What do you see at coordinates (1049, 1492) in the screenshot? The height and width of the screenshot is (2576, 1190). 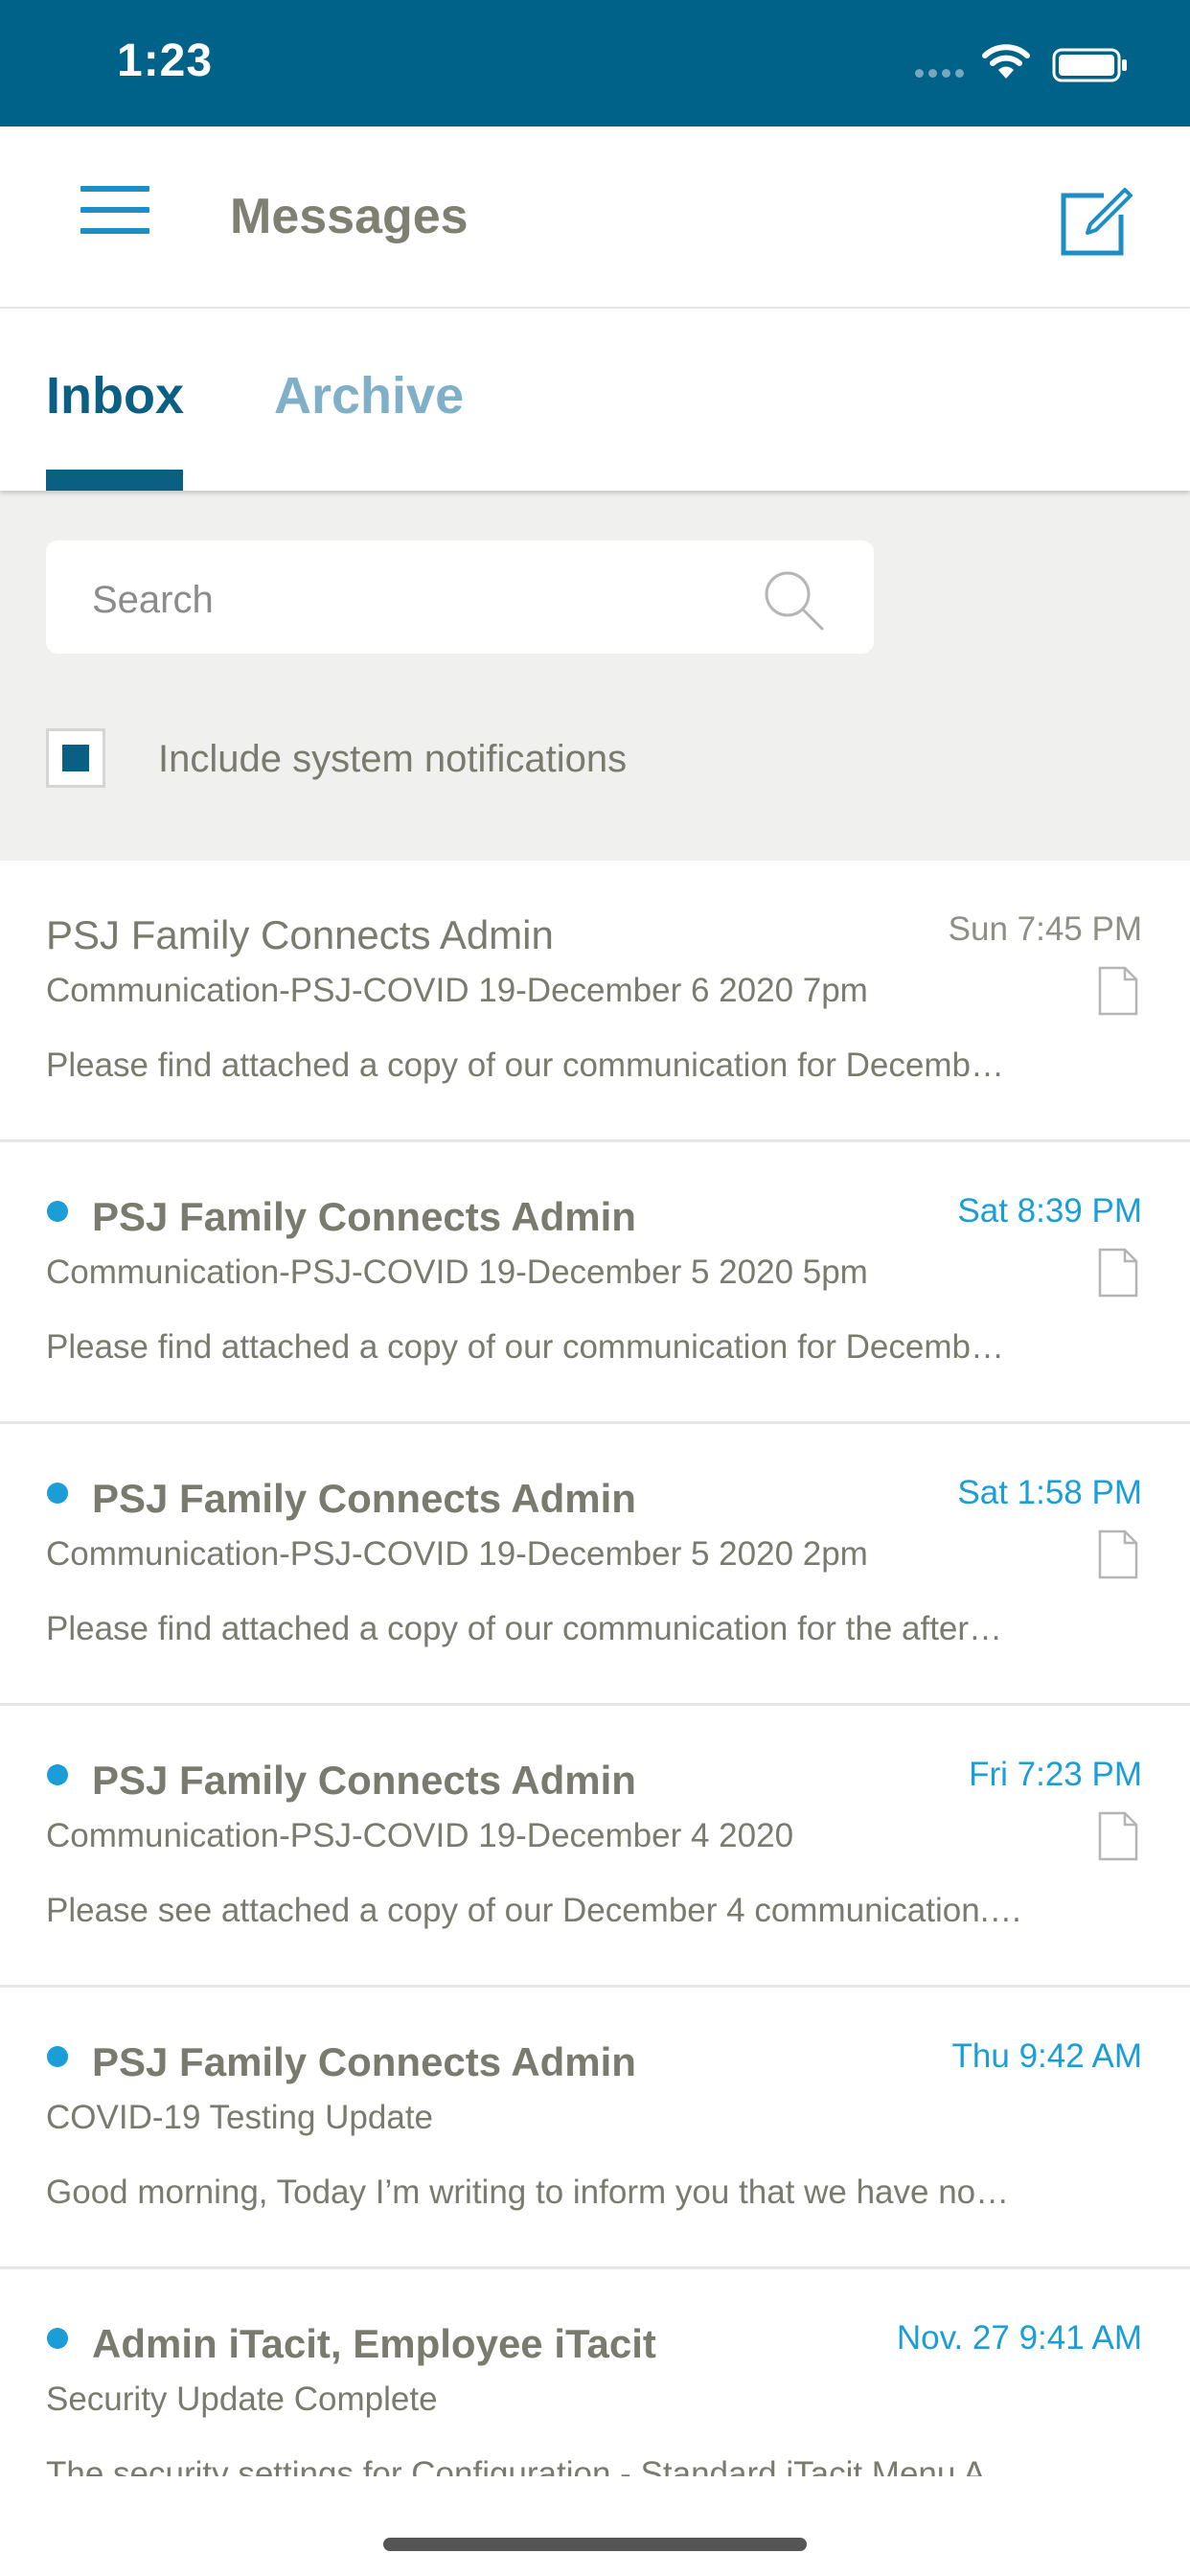 I see `message-time: Sat 1:58 PM` at bounding box center [1049, 1492].